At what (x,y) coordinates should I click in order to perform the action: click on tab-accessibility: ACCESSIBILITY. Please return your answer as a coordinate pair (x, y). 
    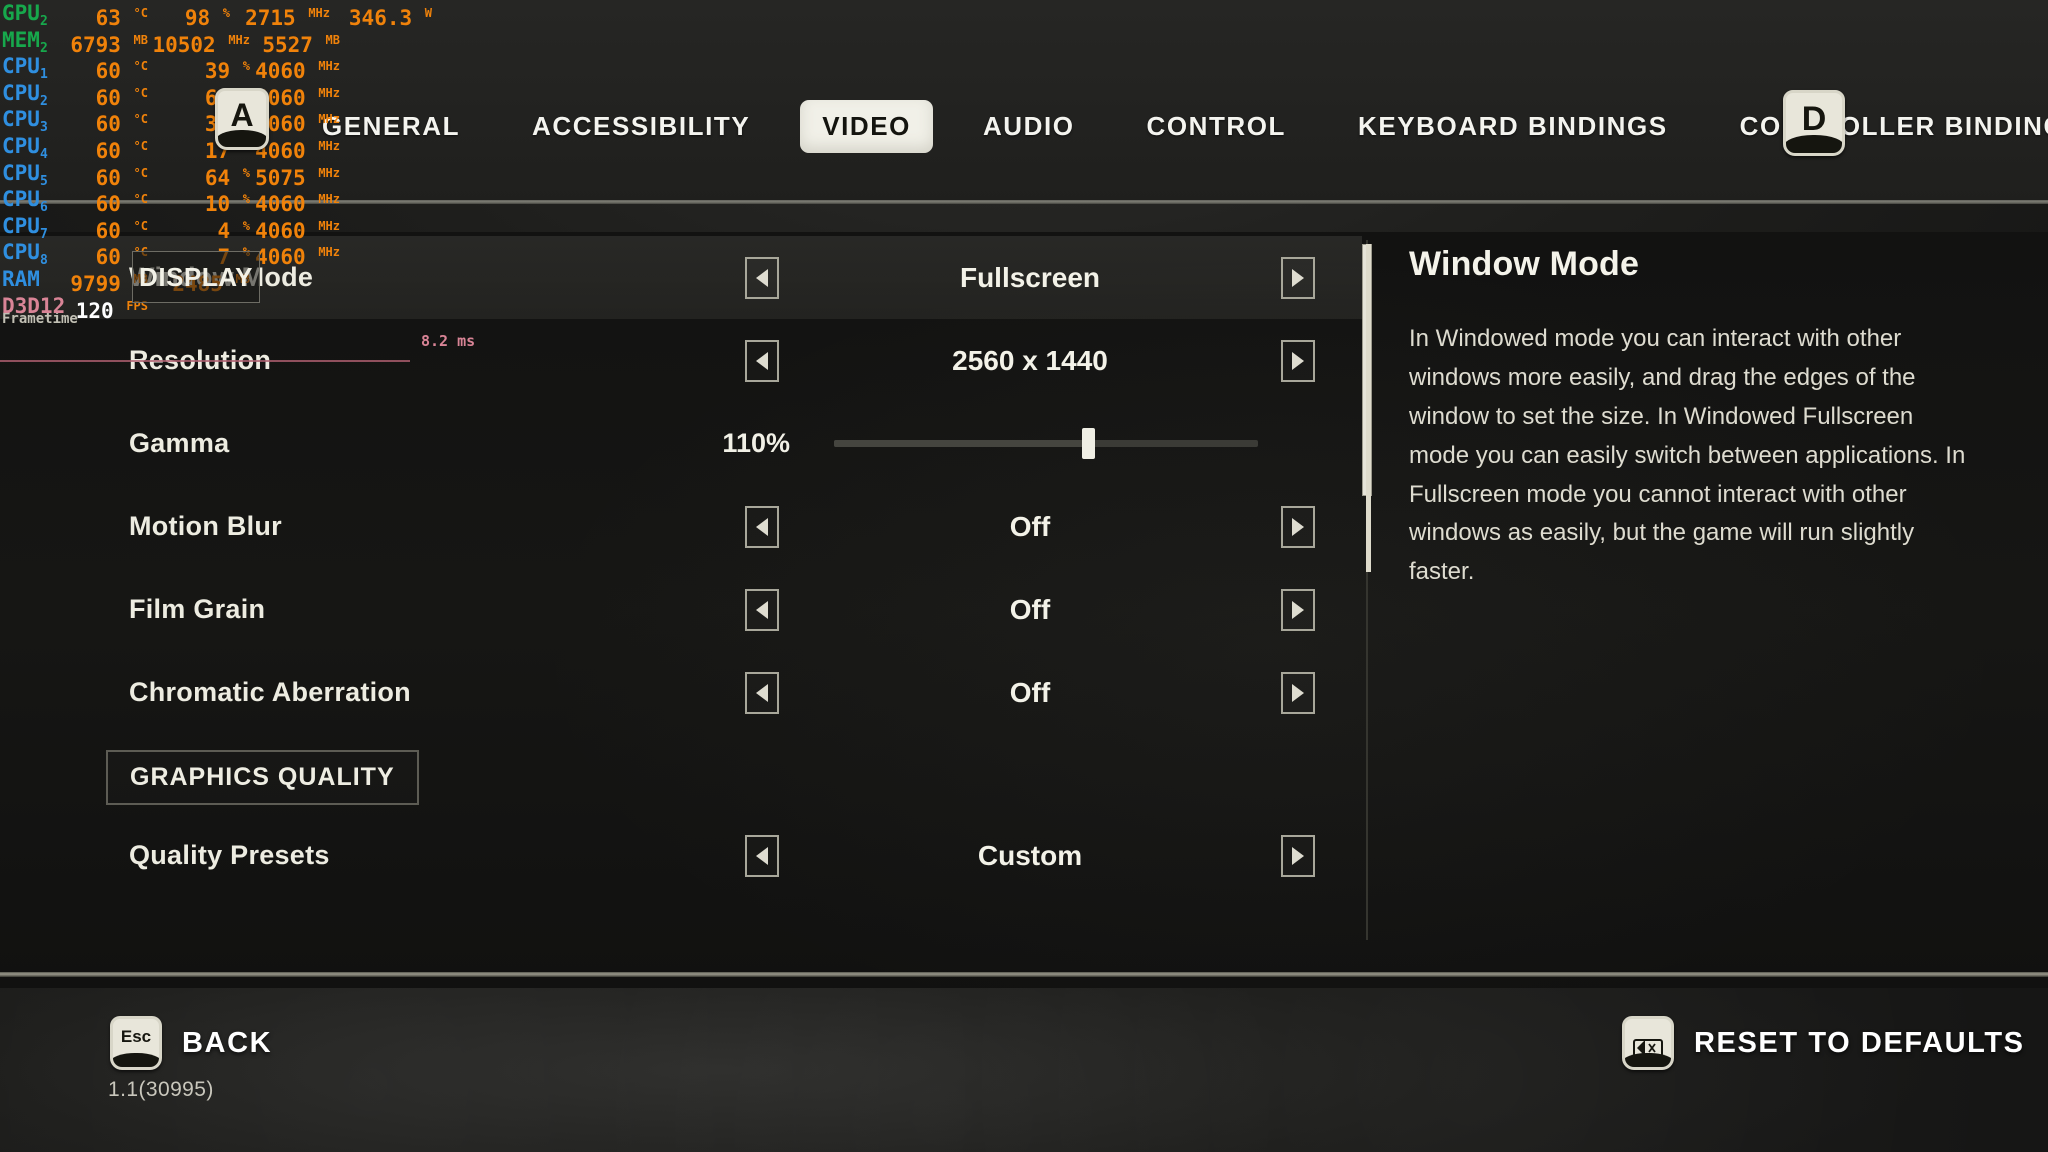
    Looking at the image, I should click on (641, 126).